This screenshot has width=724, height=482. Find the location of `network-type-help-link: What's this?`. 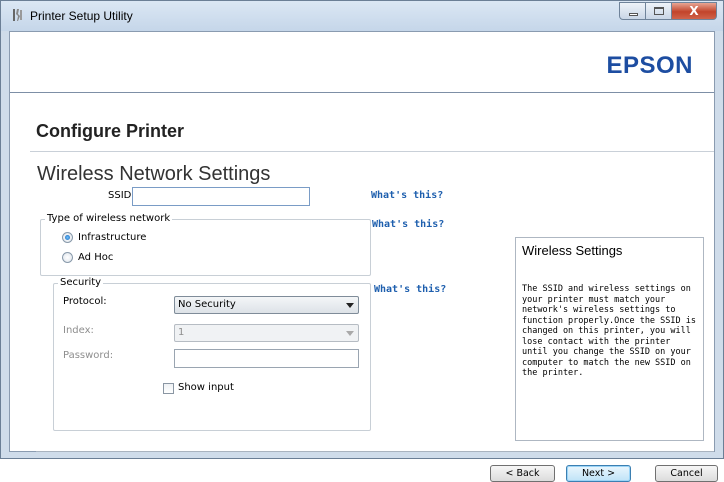

network-type-help-link: What's this? is located at coordinates (408, 224).